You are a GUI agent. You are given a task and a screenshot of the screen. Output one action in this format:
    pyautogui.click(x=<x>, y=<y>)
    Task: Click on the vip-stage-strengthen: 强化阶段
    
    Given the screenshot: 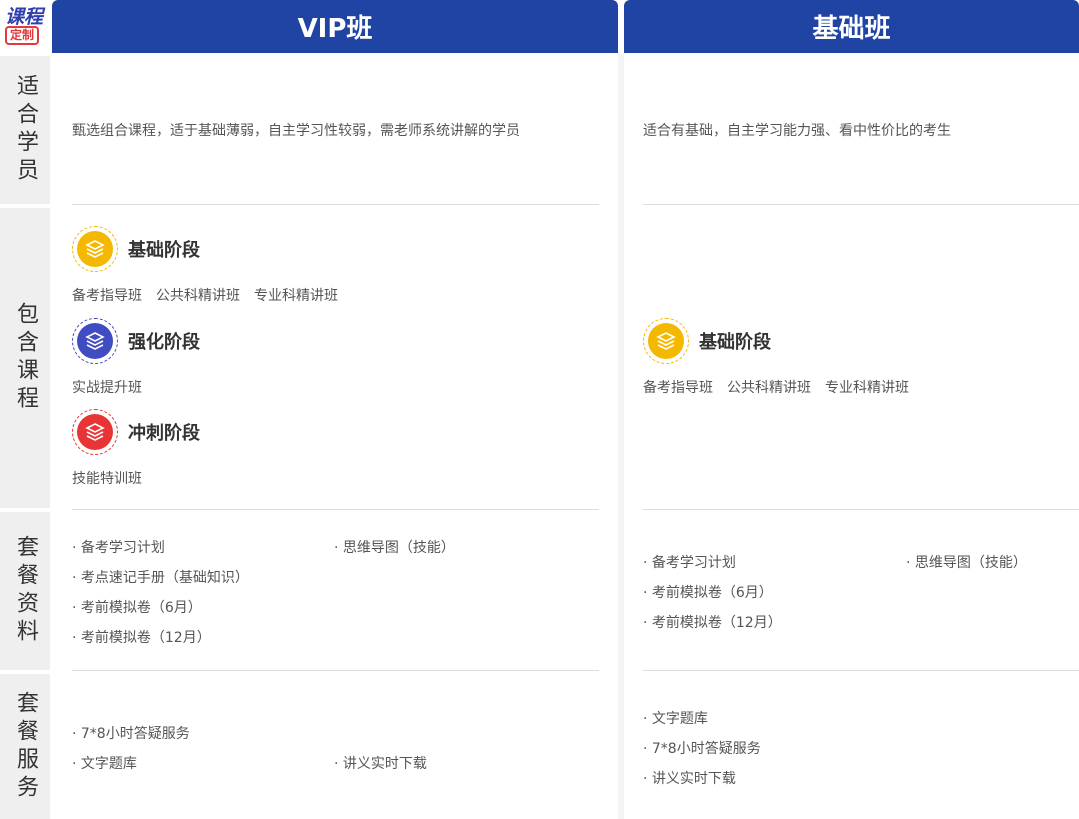 What is the action you would take?
    pyautogui.click(x=136, y=341)
    